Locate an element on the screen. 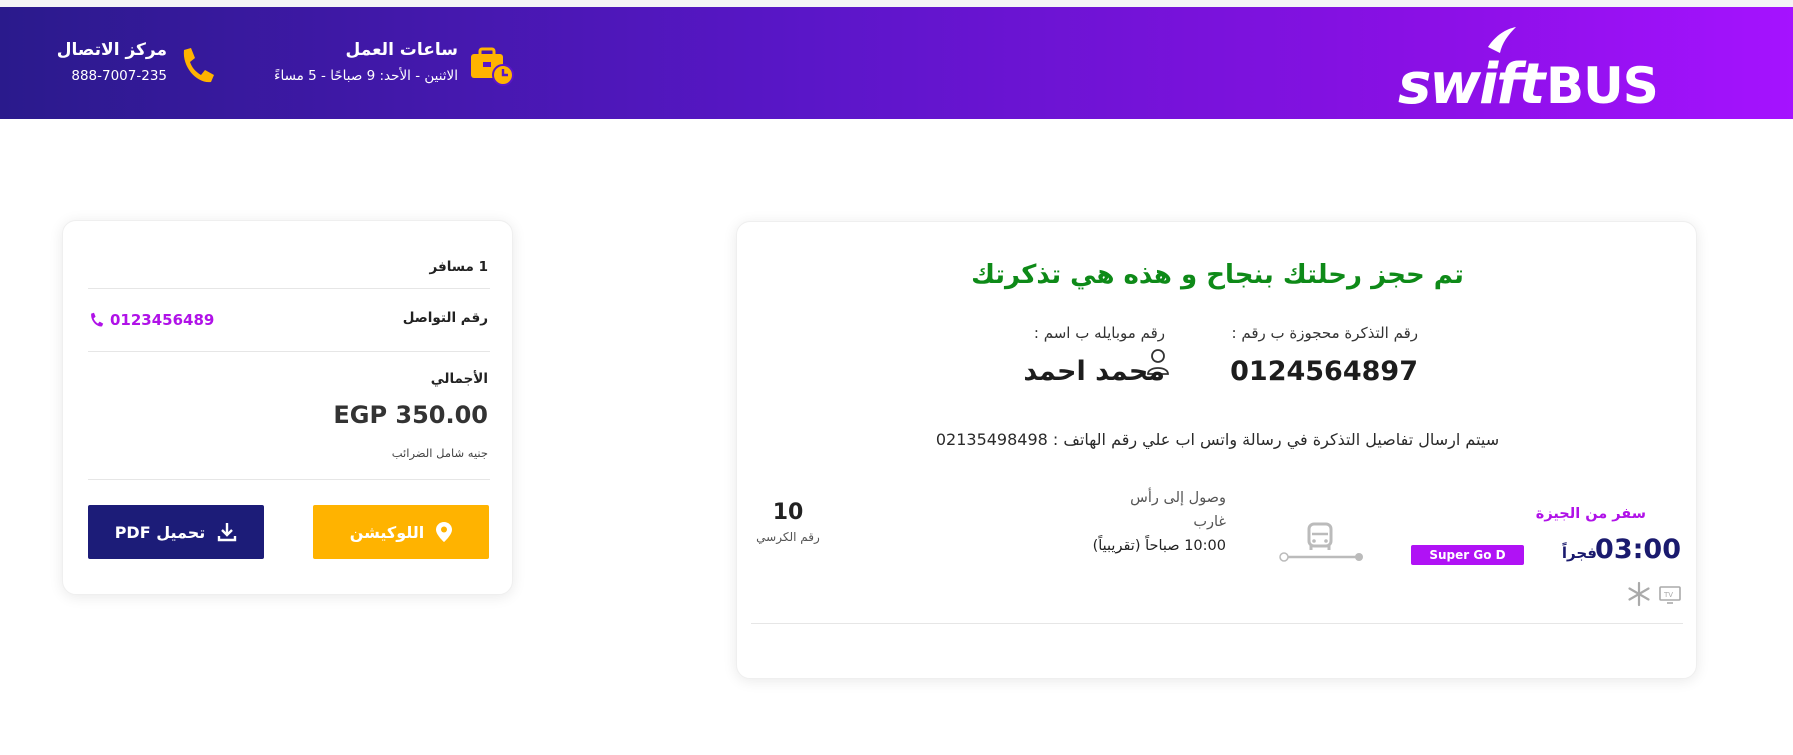 The height and width of the screenshot is (755, 1793). call-center-title: مركز الاتصال is located at coordinates (111, 50).